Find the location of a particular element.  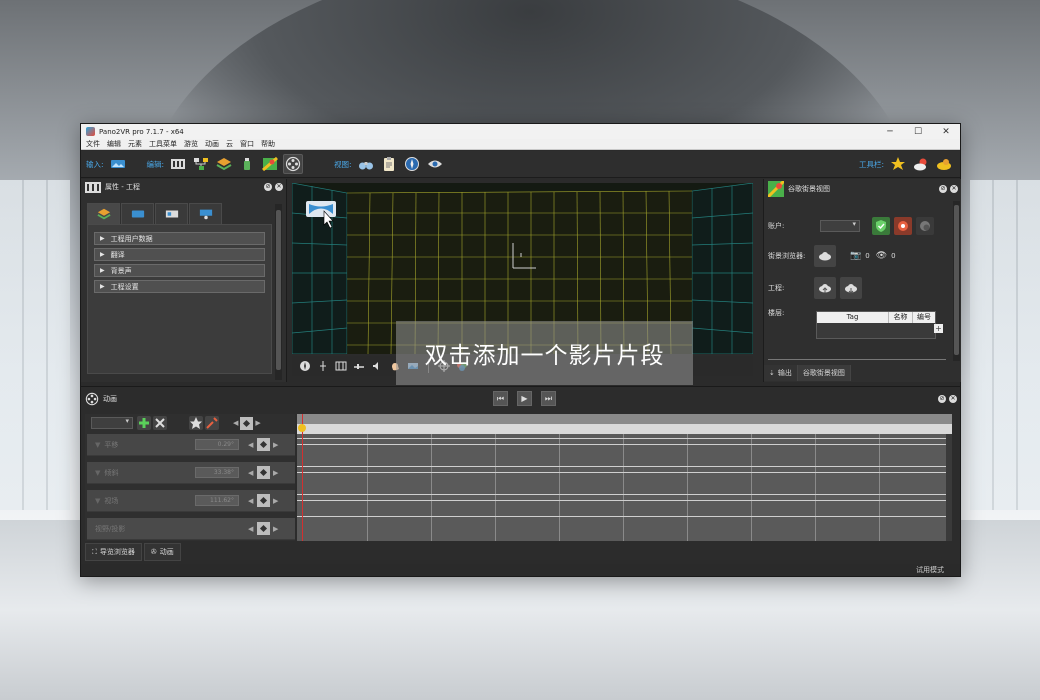

animation-button is located at coordinates (293, 164).